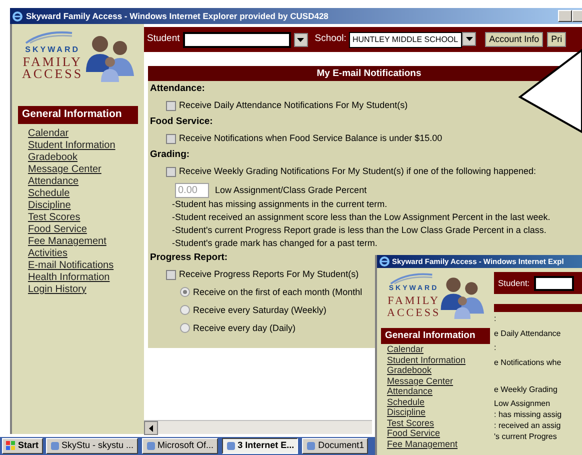 This screenshot has width=582, height=455. Describe the element at coordinates (53, 50) in the screenshot. I see `brand-text: SKYWARD` at that location.